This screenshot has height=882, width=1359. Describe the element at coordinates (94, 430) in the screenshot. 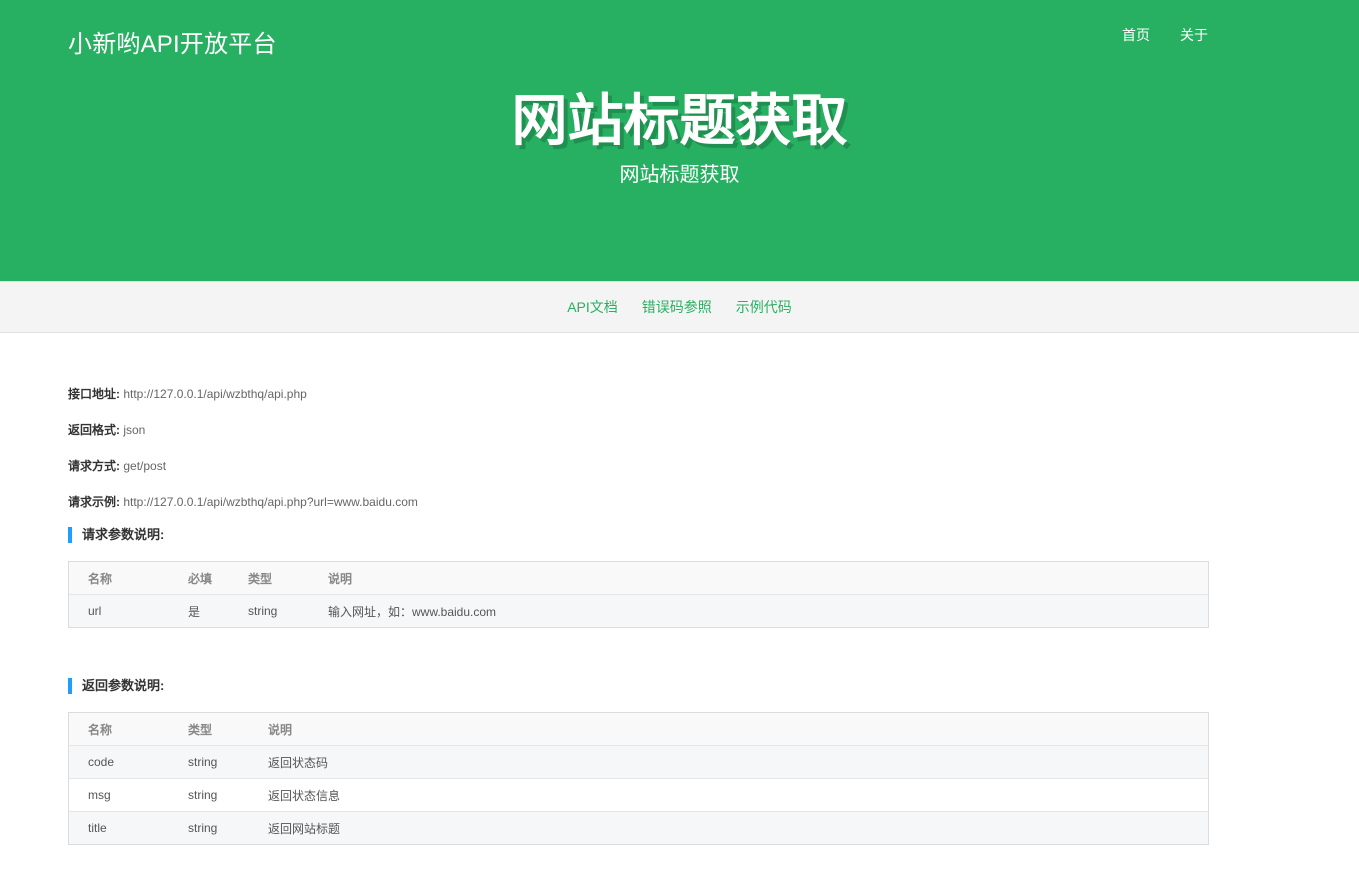

I see `format-label: 返回格式:` at that location.